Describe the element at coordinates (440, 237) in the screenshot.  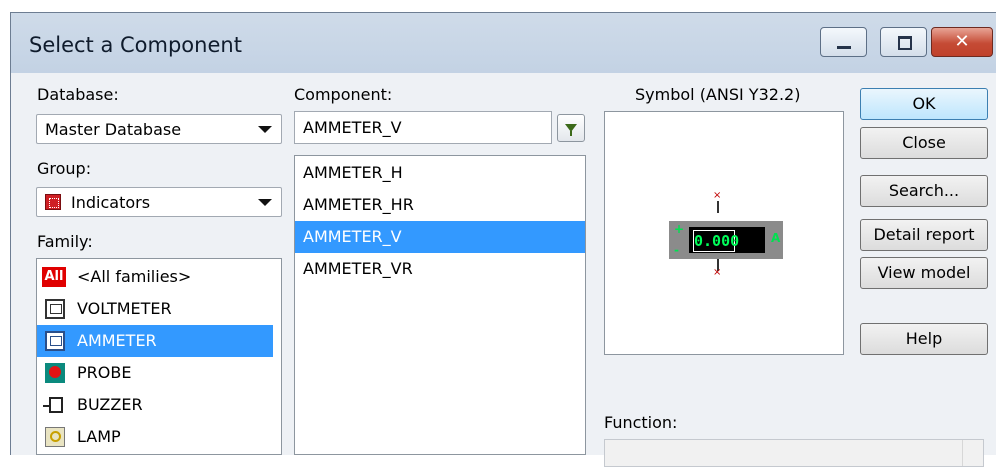
I see `component-item-selected: AMMETER_V` at that location.